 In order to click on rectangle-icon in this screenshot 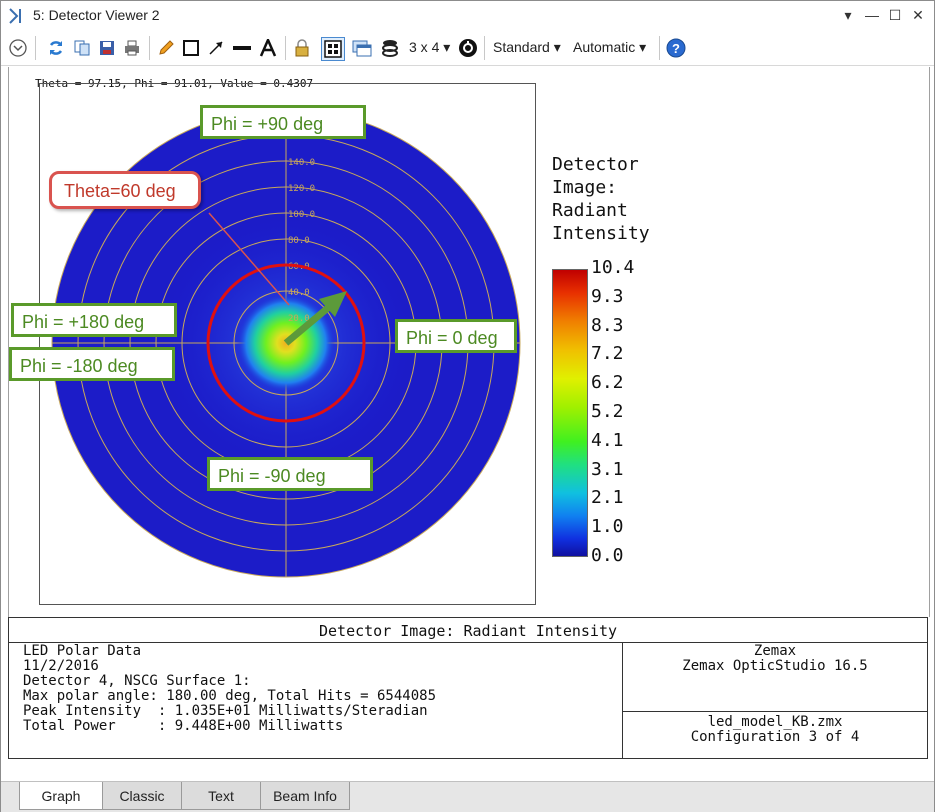, I will do `click(191, 48)`.